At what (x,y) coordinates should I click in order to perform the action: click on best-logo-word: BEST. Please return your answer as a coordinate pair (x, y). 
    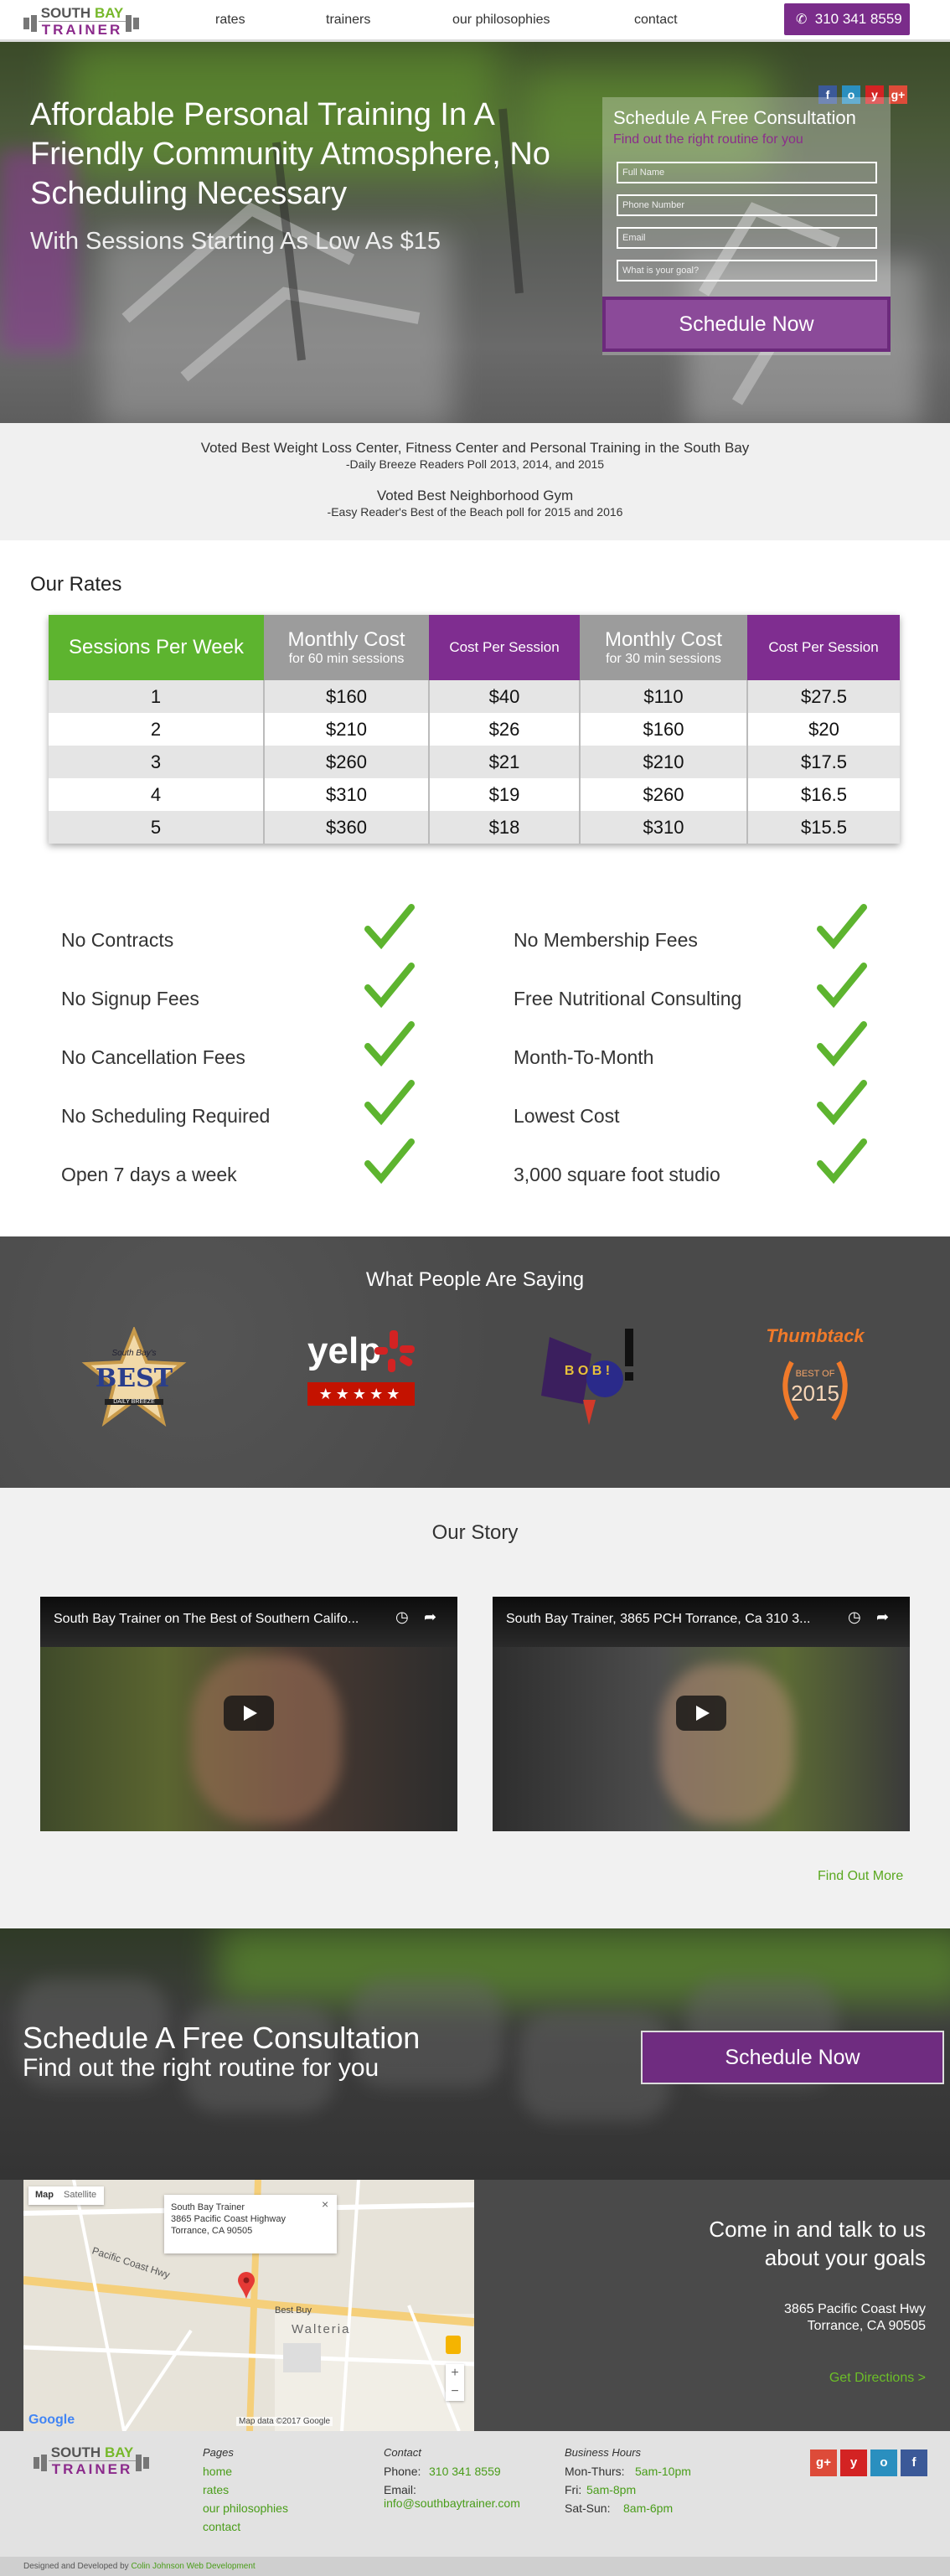
    Looking at the image, I should click on (134, 1378).